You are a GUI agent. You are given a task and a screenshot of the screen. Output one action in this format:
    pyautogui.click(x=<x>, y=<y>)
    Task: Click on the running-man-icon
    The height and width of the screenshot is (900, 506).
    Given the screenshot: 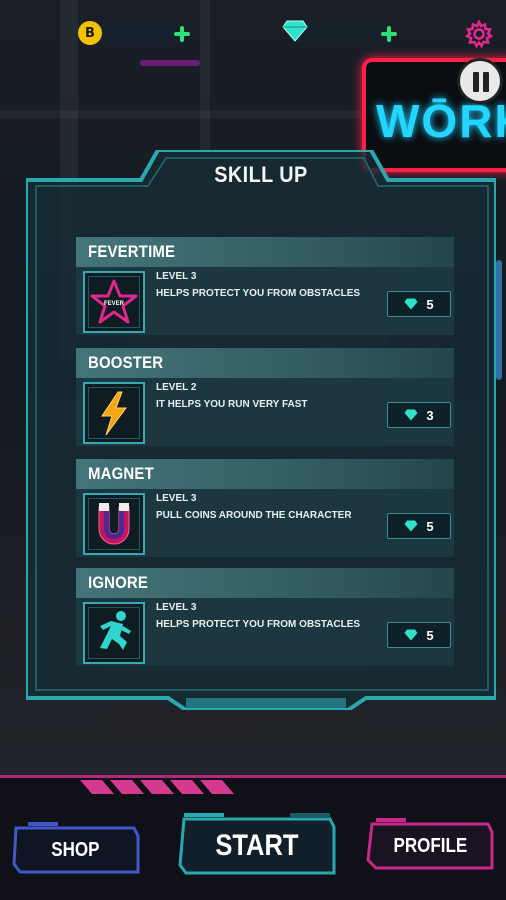 What is the action you would take?
    pyautogui.click(x=114, y=633)
    